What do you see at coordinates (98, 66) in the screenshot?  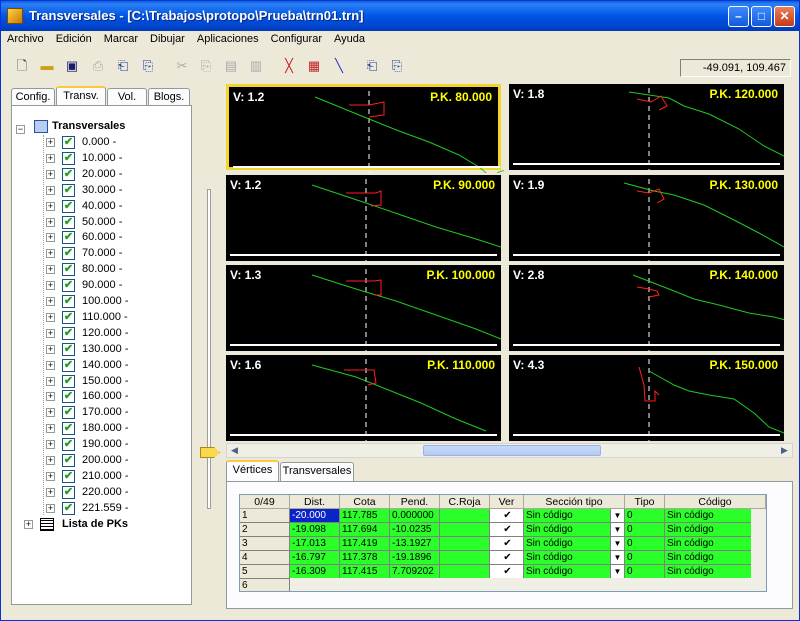 I see `print-icon: ⎙` at bounding box center [98, 66].